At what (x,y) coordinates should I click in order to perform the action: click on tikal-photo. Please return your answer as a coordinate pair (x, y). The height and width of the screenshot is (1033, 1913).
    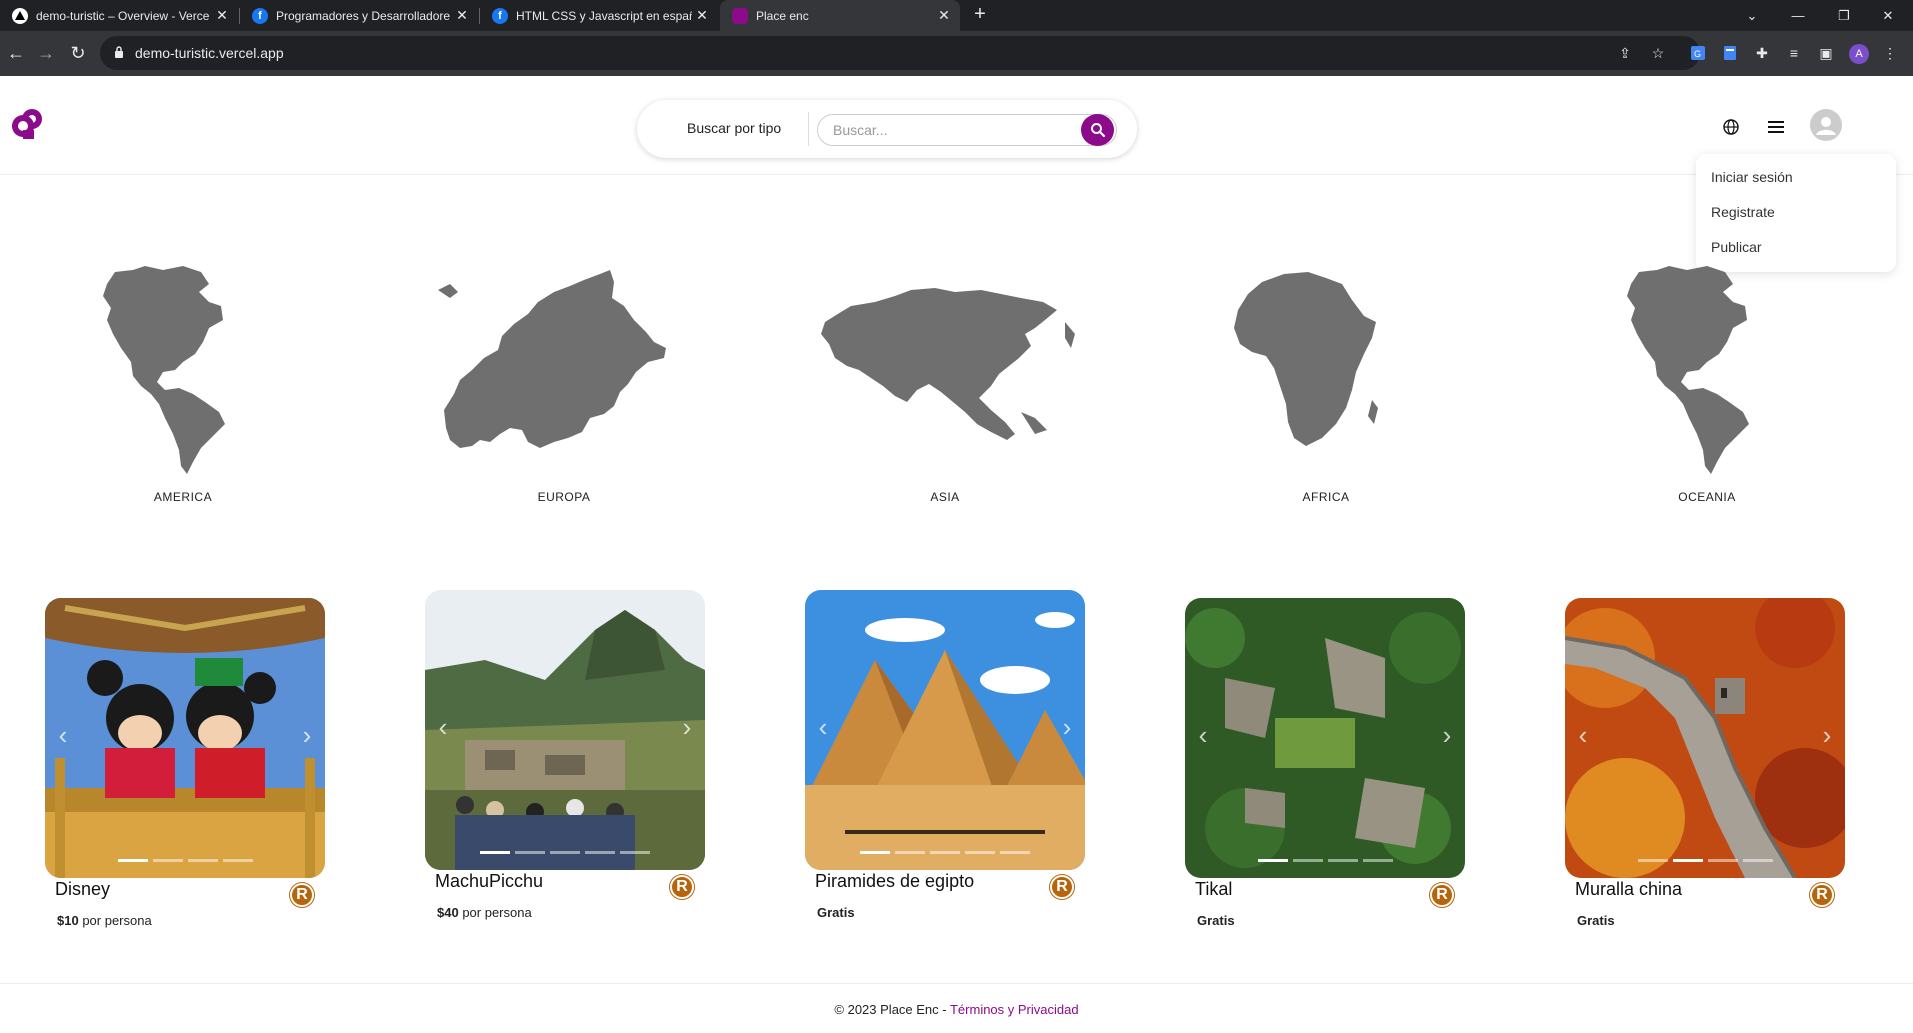
    Looking at the image, I should click on (1325, 738).